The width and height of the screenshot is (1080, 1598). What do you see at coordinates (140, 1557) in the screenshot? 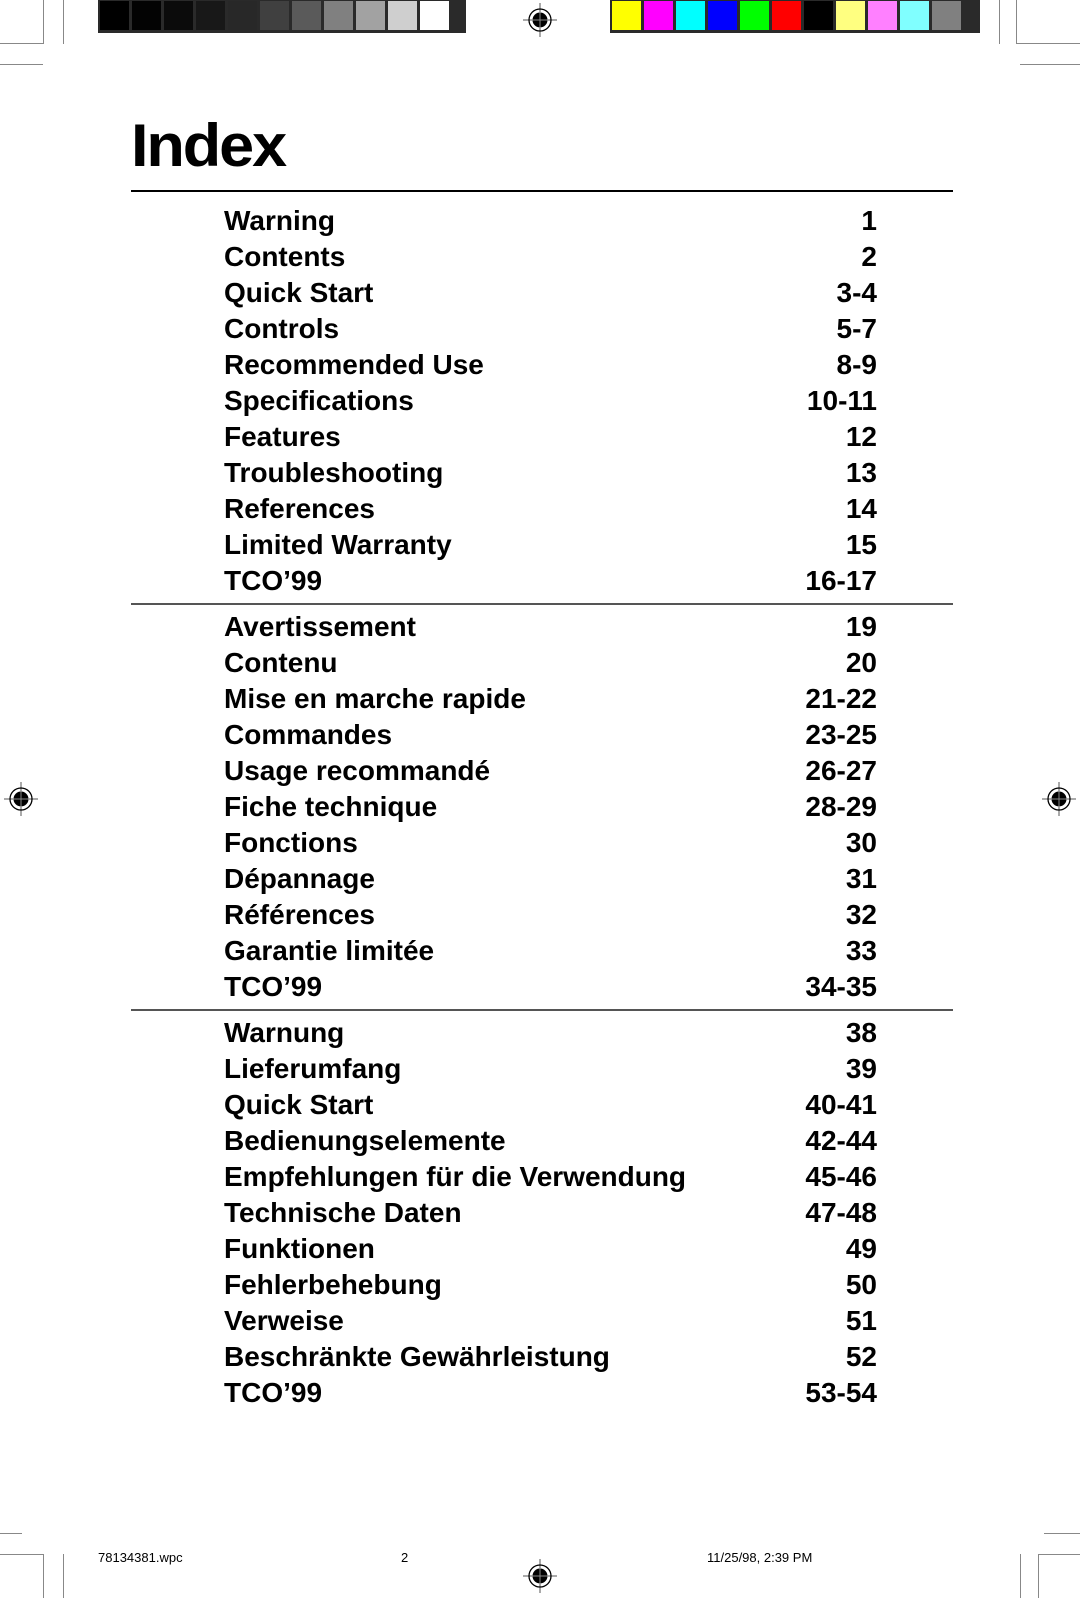
I see `footer-filename: 78134381.wpc` at bounding box center [140, 1557].